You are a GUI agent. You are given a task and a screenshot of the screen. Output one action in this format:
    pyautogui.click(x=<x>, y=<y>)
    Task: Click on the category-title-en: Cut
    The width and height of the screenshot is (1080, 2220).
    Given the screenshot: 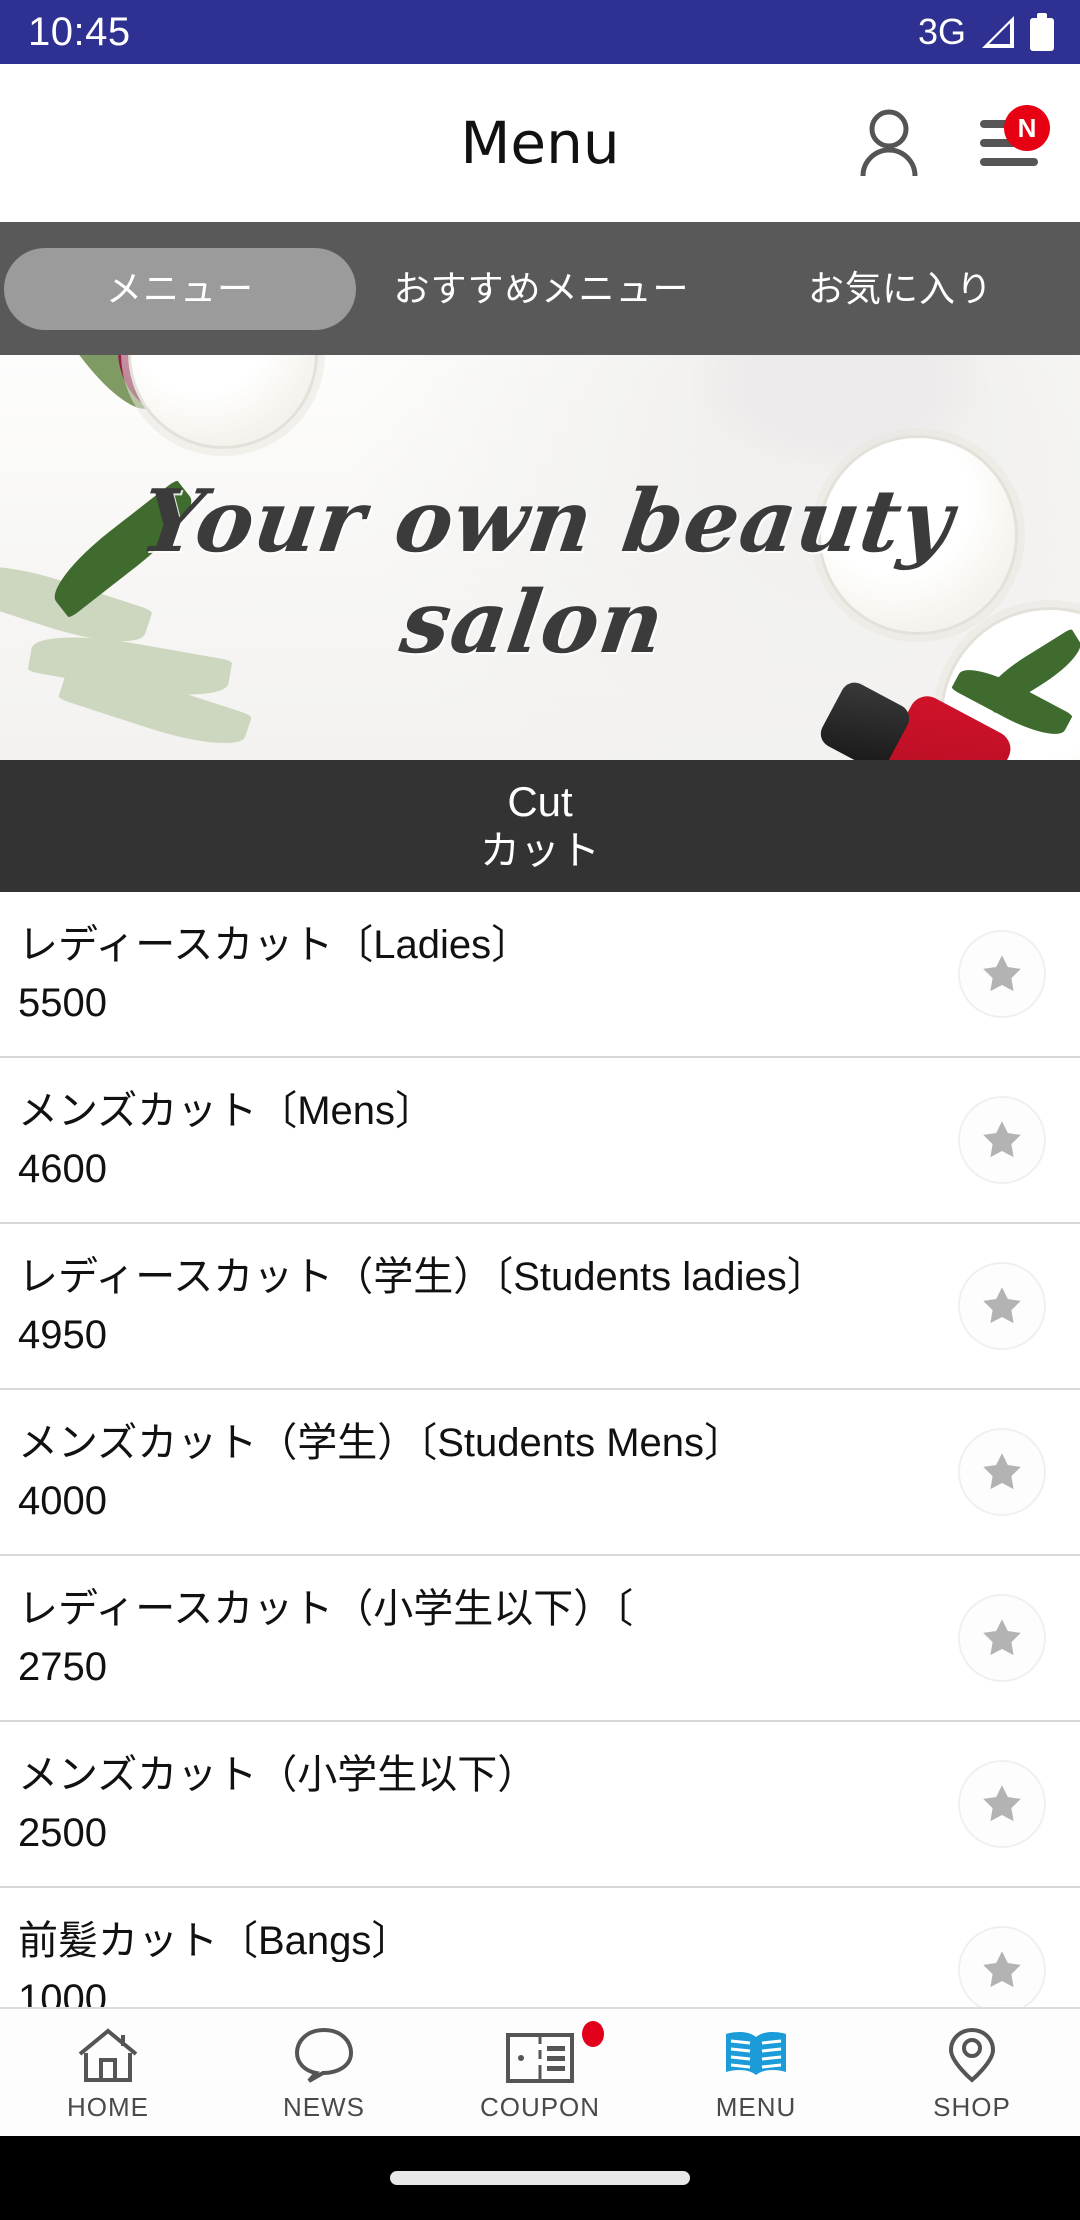 What is the action you would take?
    pyautogui.click(x=540, y=801)
    